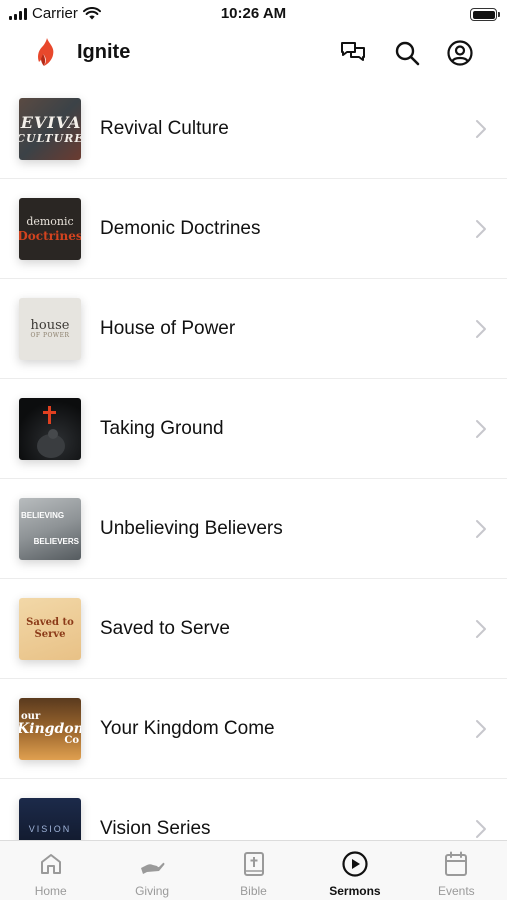  I want to click on chat-button, so click(353, 53).